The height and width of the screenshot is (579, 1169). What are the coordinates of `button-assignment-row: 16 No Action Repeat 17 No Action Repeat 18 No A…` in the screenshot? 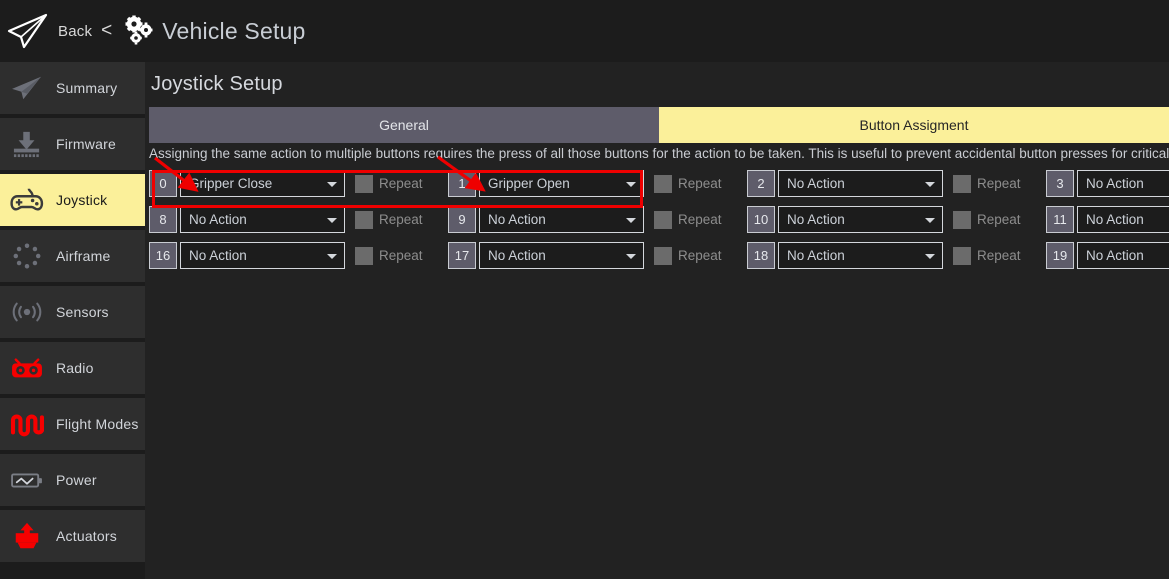 It's located at (659, 255).